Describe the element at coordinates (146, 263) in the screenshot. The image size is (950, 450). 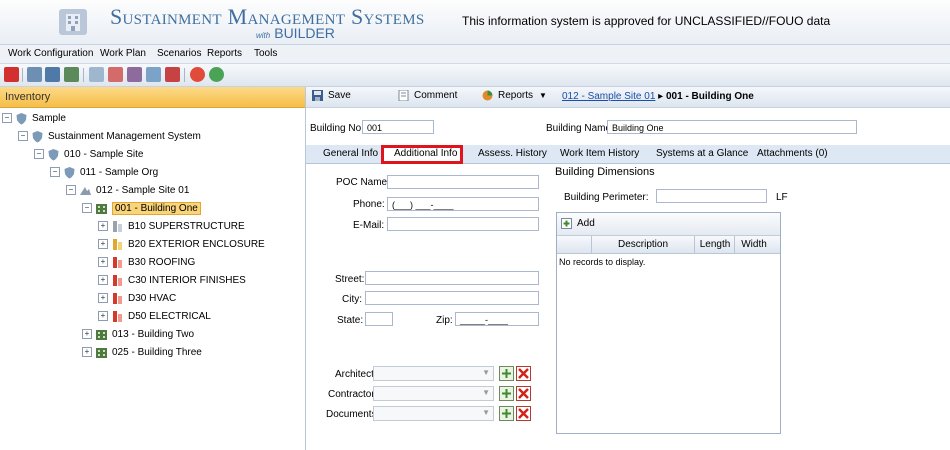
I see `tree-node: + B30 ROOFING` at that location.